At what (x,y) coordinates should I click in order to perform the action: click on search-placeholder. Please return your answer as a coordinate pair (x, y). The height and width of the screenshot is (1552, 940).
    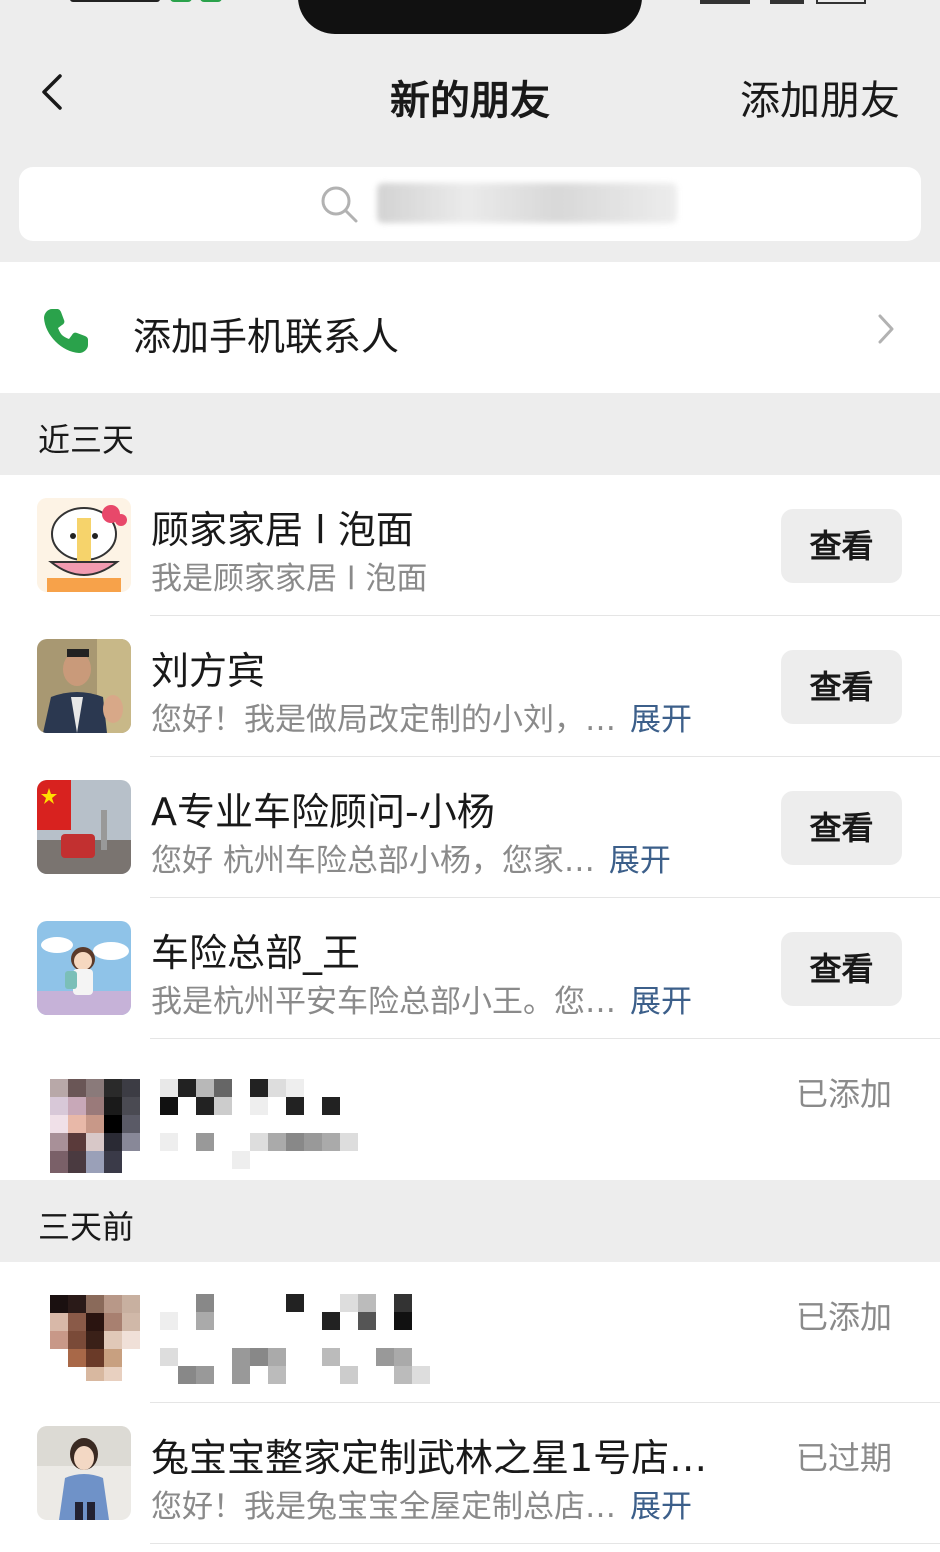
    Looking at the image, I should click on (527, 203).